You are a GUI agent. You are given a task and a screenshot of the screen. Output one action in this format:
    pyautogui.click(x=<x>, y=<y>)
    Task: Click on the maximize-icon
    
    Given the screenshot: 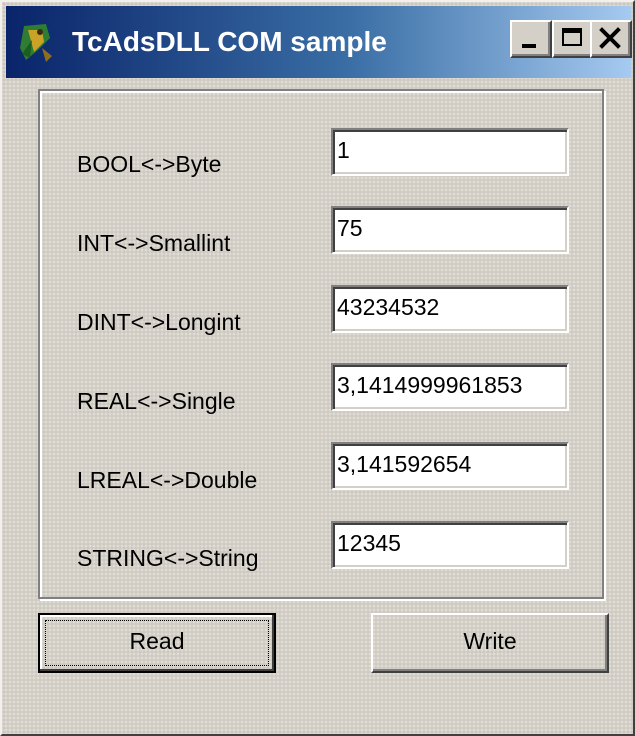 What is the action you would take?
    pyautogui.click(x=572, y=37)
    